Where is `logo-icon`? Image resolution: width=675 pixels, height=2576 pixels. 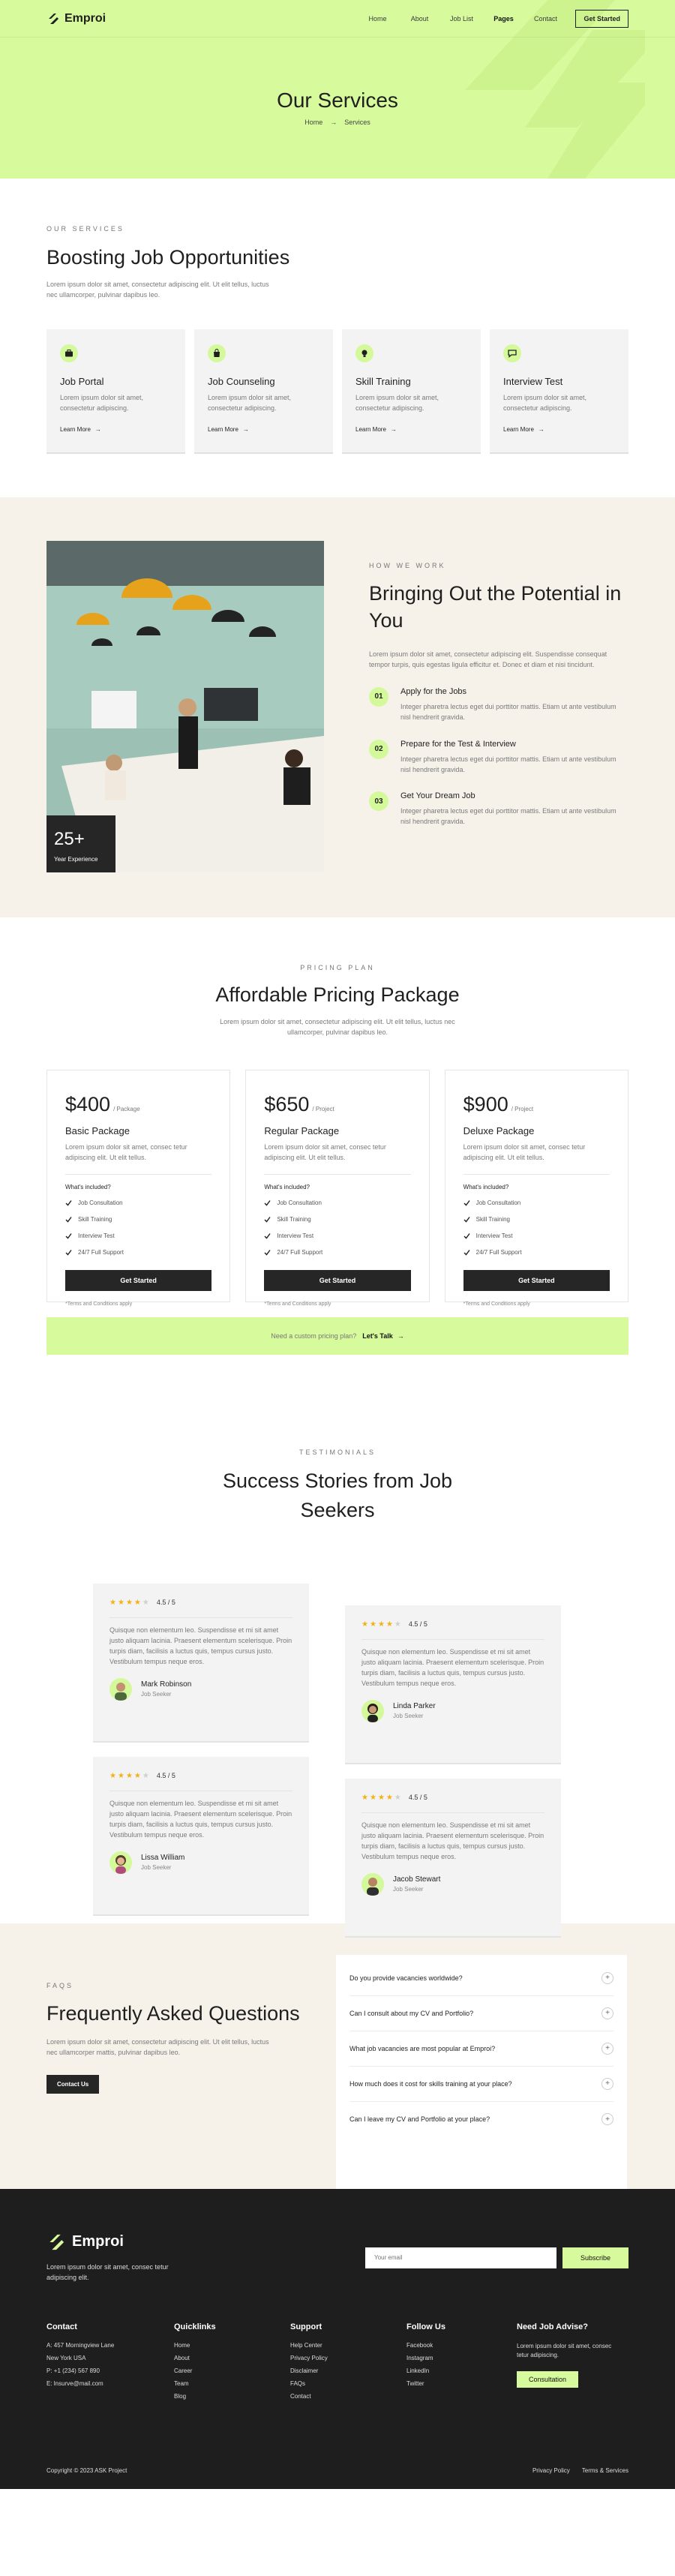 logo-icon is located at coordinates (53, 18).